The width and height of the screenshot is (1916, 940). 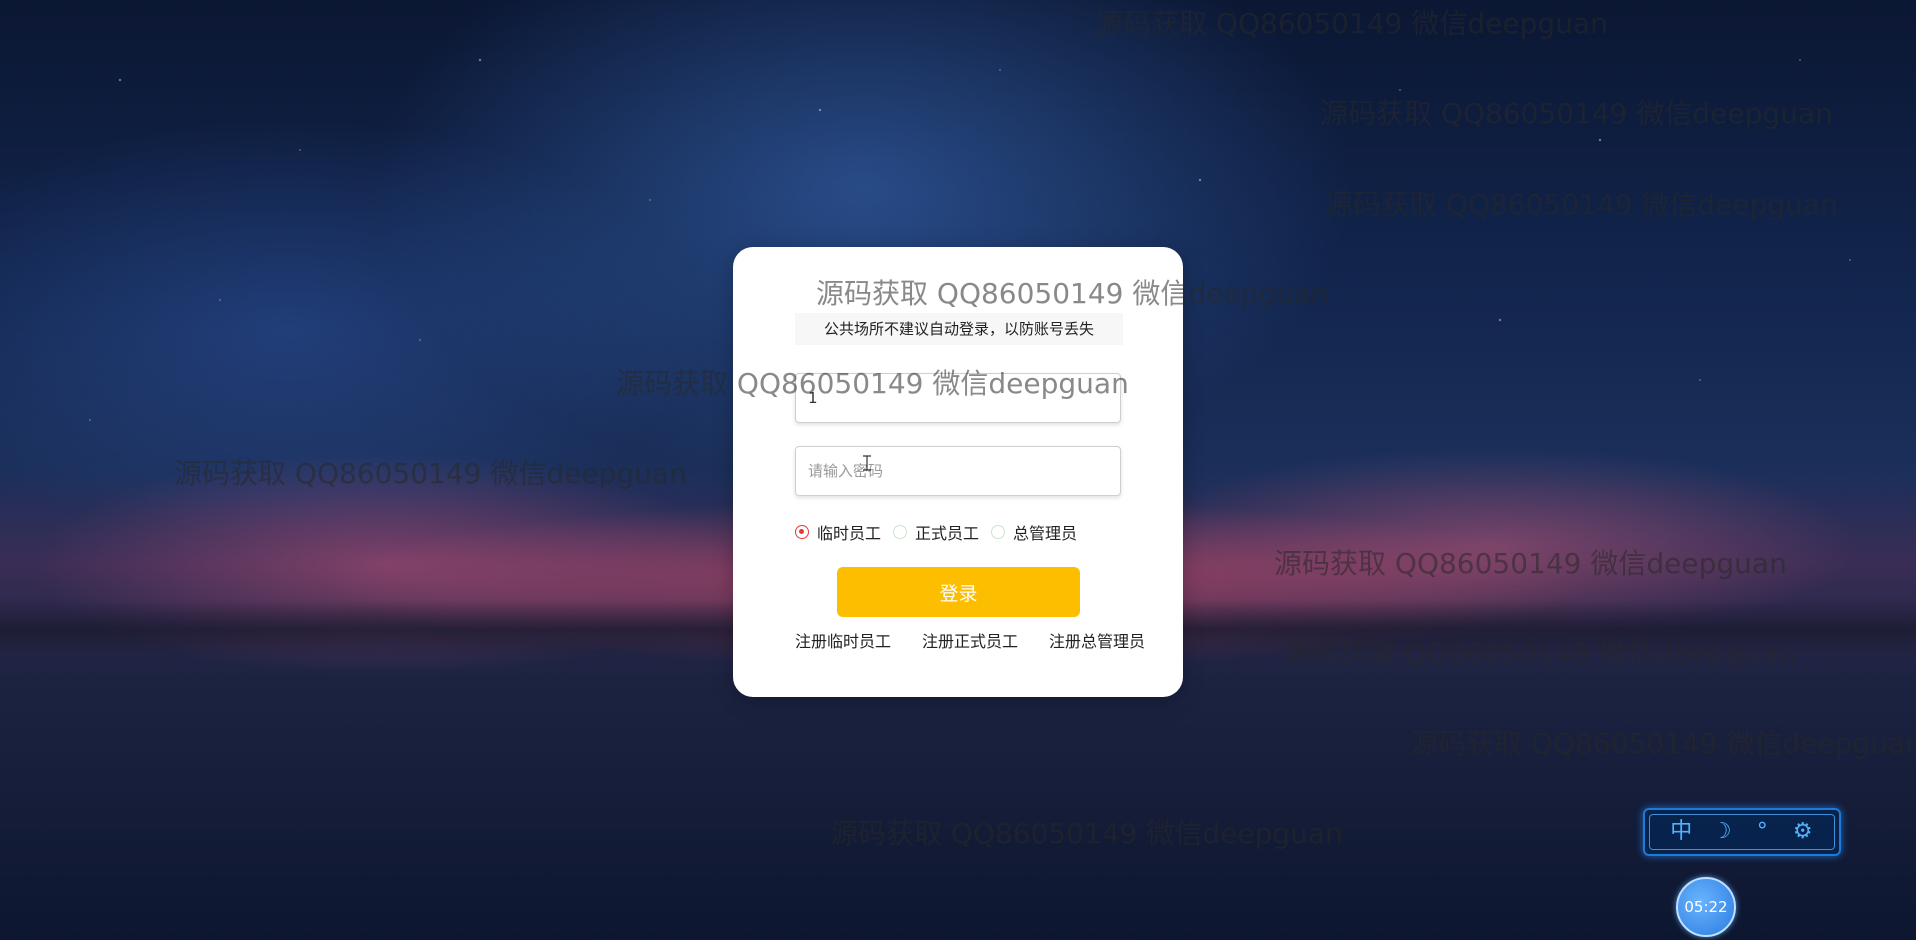 I want to click on role-option-admin: 总管理员, so click(x=1034, y=532).